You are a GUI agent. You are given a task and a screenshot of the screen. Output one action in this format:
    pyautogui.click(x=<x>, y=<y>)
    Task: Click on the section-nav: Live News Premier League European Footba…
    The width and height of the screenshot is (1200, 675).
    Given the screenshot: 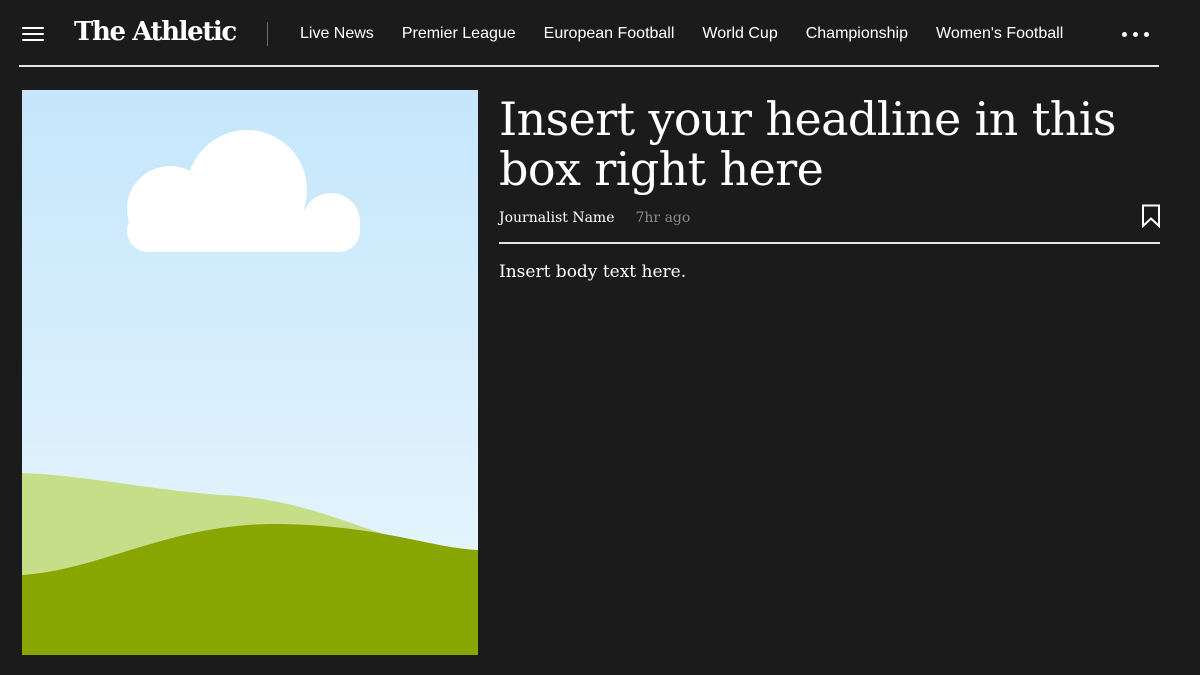 What is the action you would take?
    pyautogui.click(x=695, y=34)
    